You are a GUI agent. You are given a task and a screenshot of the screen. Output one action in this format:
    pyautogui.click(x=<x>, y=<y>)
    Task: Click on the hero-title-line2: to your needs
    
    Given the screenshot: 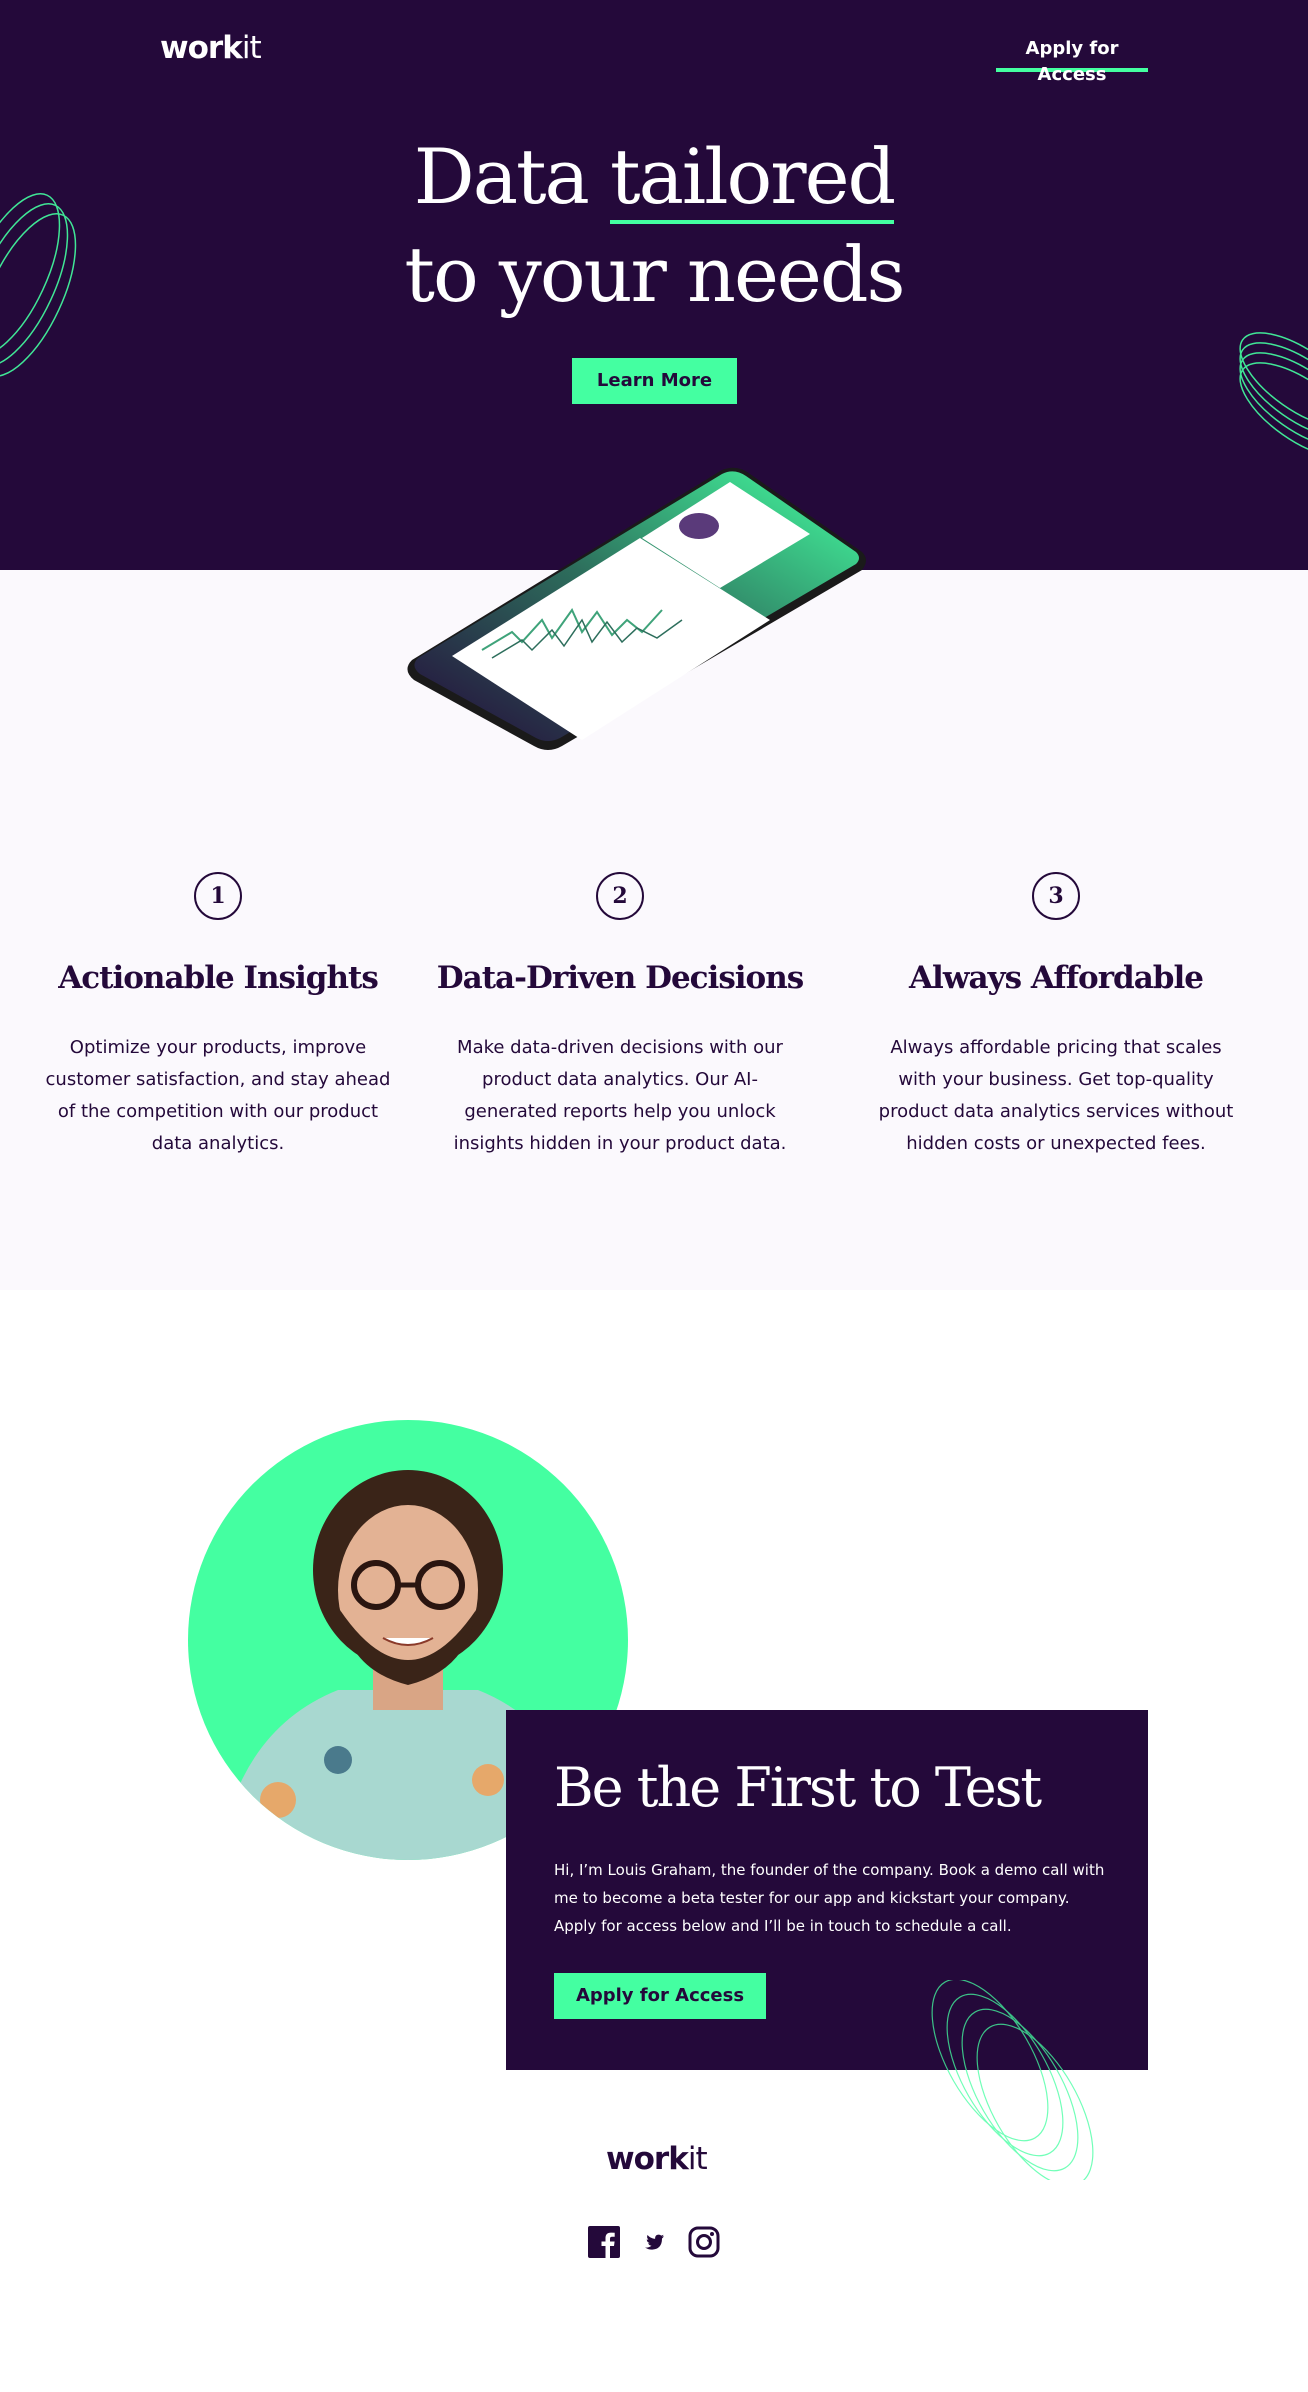 What is the action you would take?
    pyautogui.click(x=654, y=274)
    